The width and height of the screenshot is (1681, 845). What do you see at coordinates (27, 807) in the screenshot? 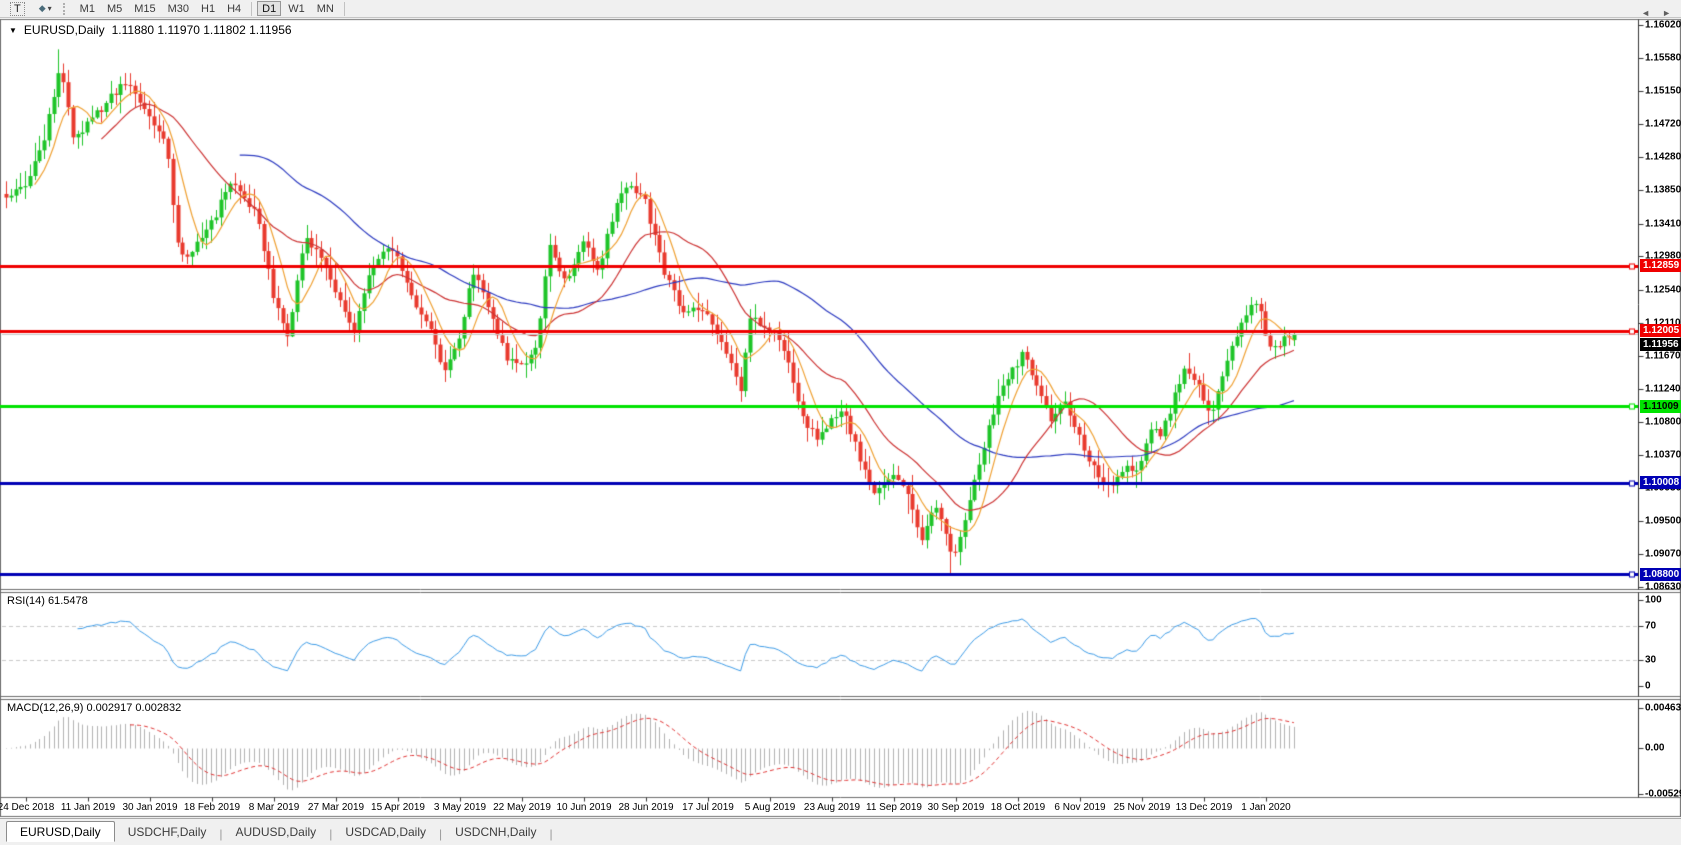
I see `date-axis-label: 24 Dec 2018` at bounding box center [27, 807].